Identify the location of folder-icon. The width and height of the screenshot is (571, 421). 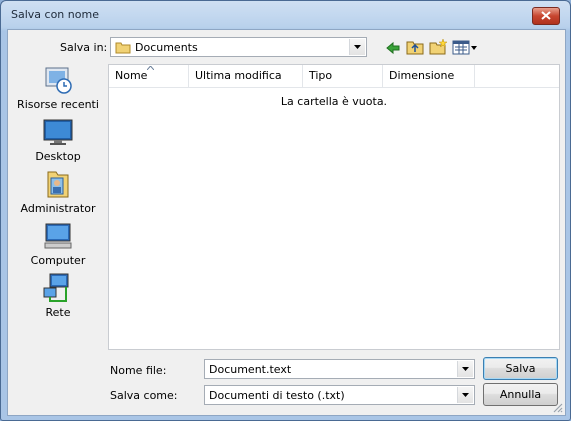
(123, 48).